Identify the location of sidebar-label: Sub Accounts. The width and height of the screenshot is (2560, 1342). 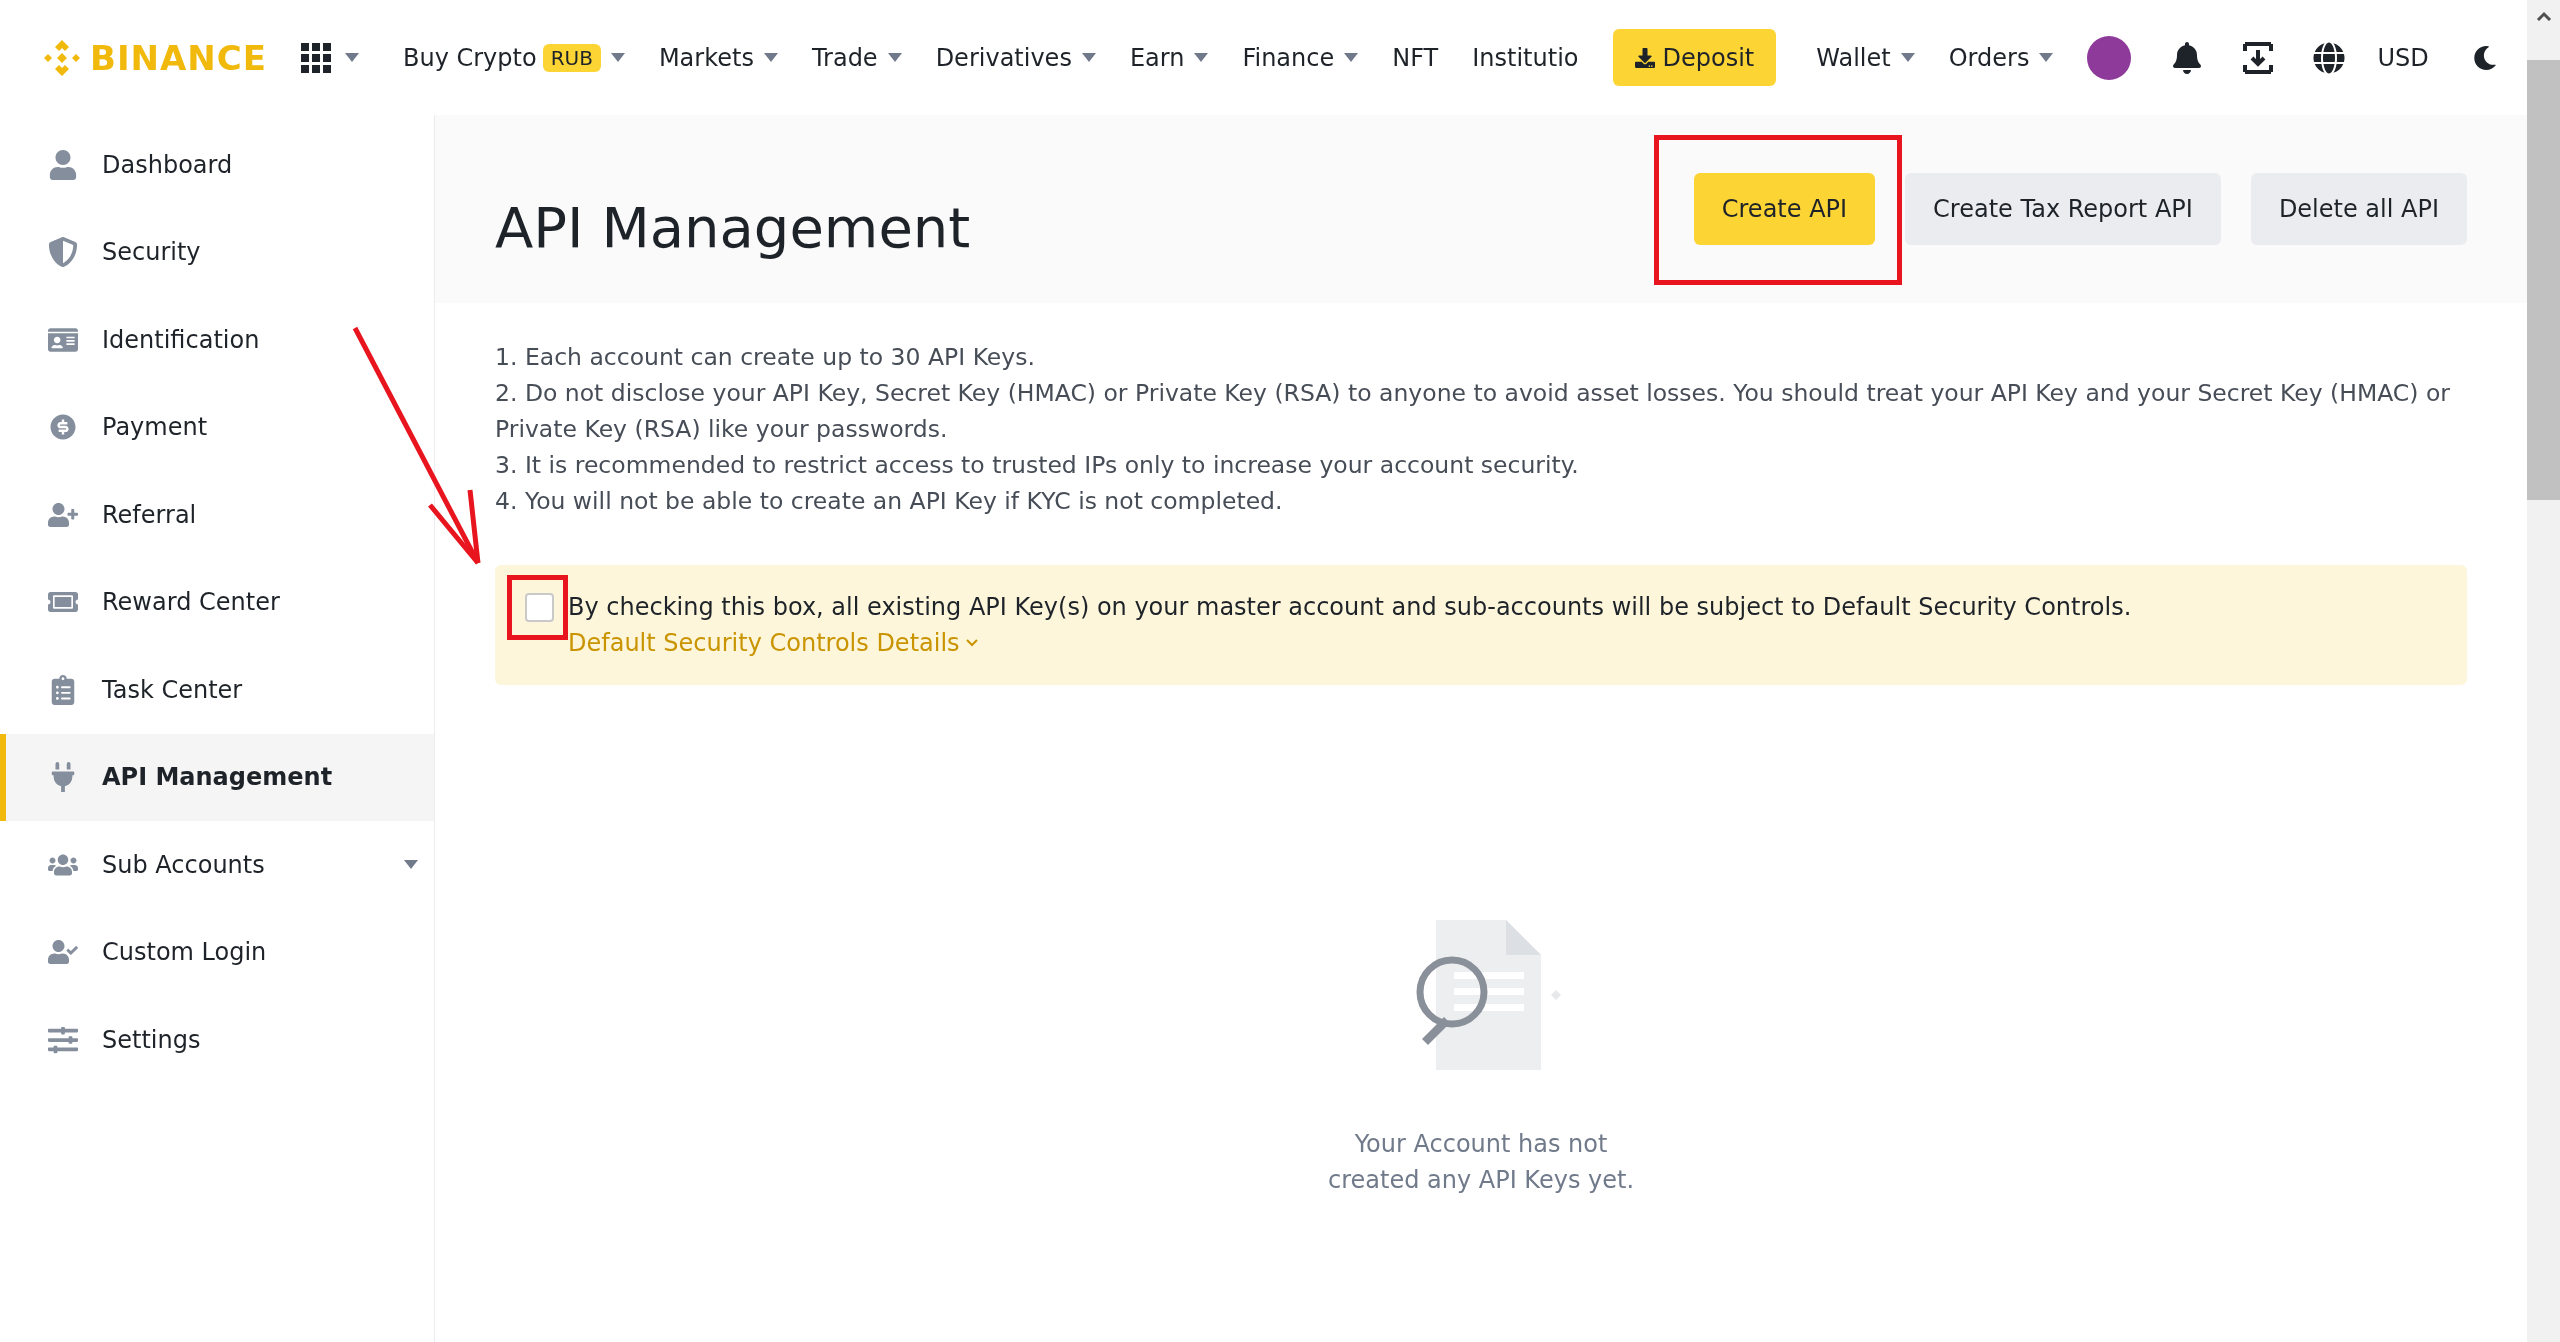
(184, 864).